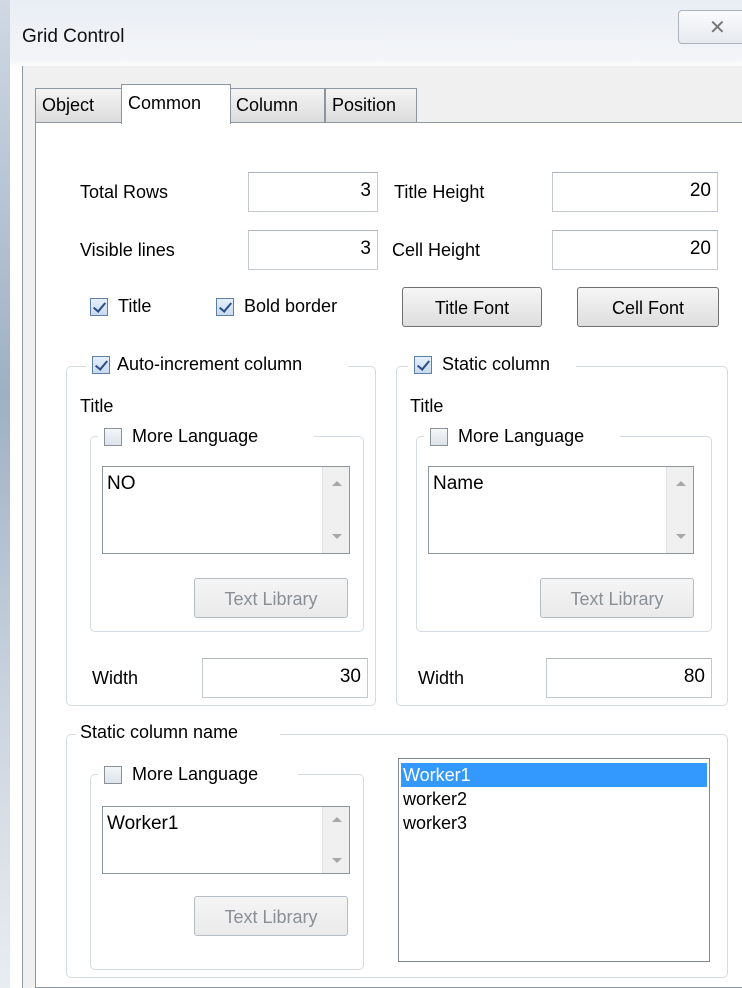 The width and height of the screenshot is (742, 988). What do you see at coordinates (127, 250) in the screenshot?
I see `visible-lines-label: Visible lines` at bounding box center [127, 250].